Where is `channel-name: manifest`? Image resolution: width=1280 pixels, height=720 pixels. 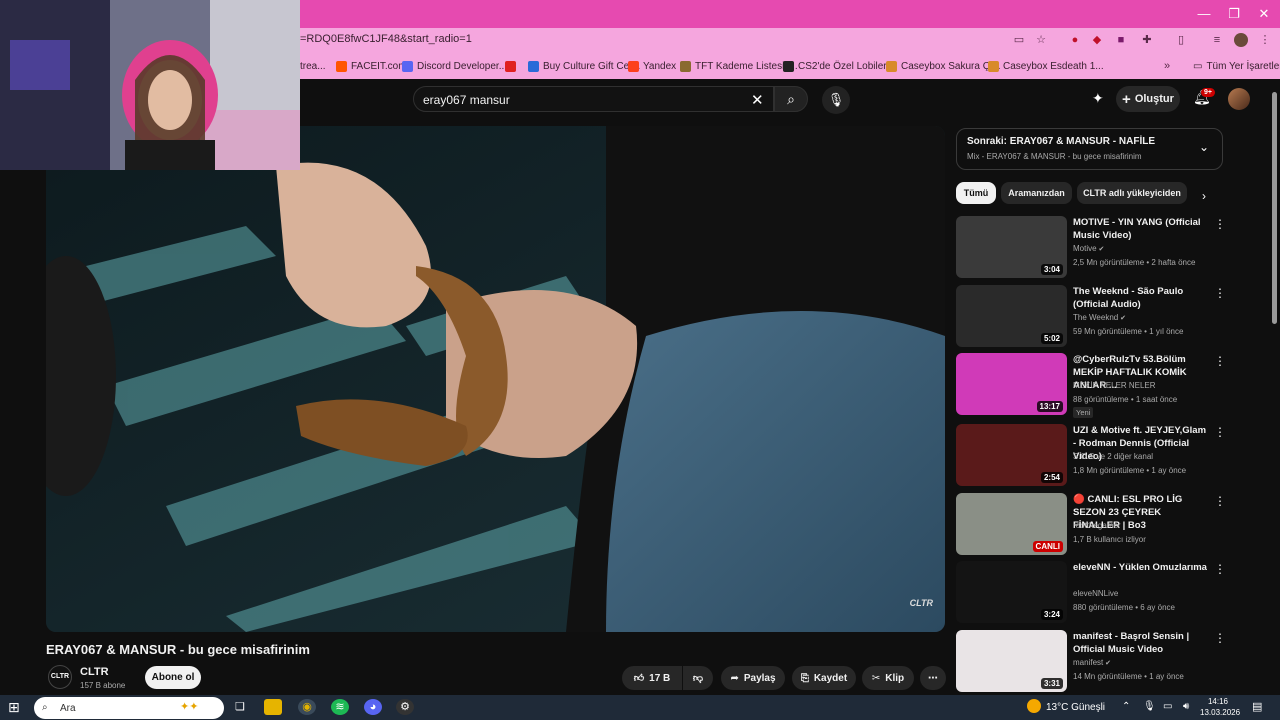 channel-name: manifest is located at coordinates (1088, 662).